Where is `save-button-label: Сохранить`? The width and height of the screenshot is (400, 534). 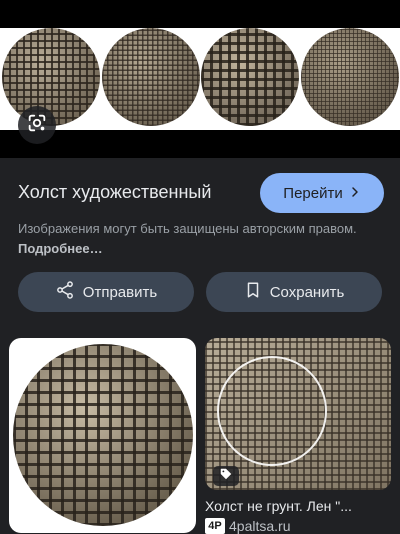 save-button-label: Сохранить is located at coordinates (307, 292).